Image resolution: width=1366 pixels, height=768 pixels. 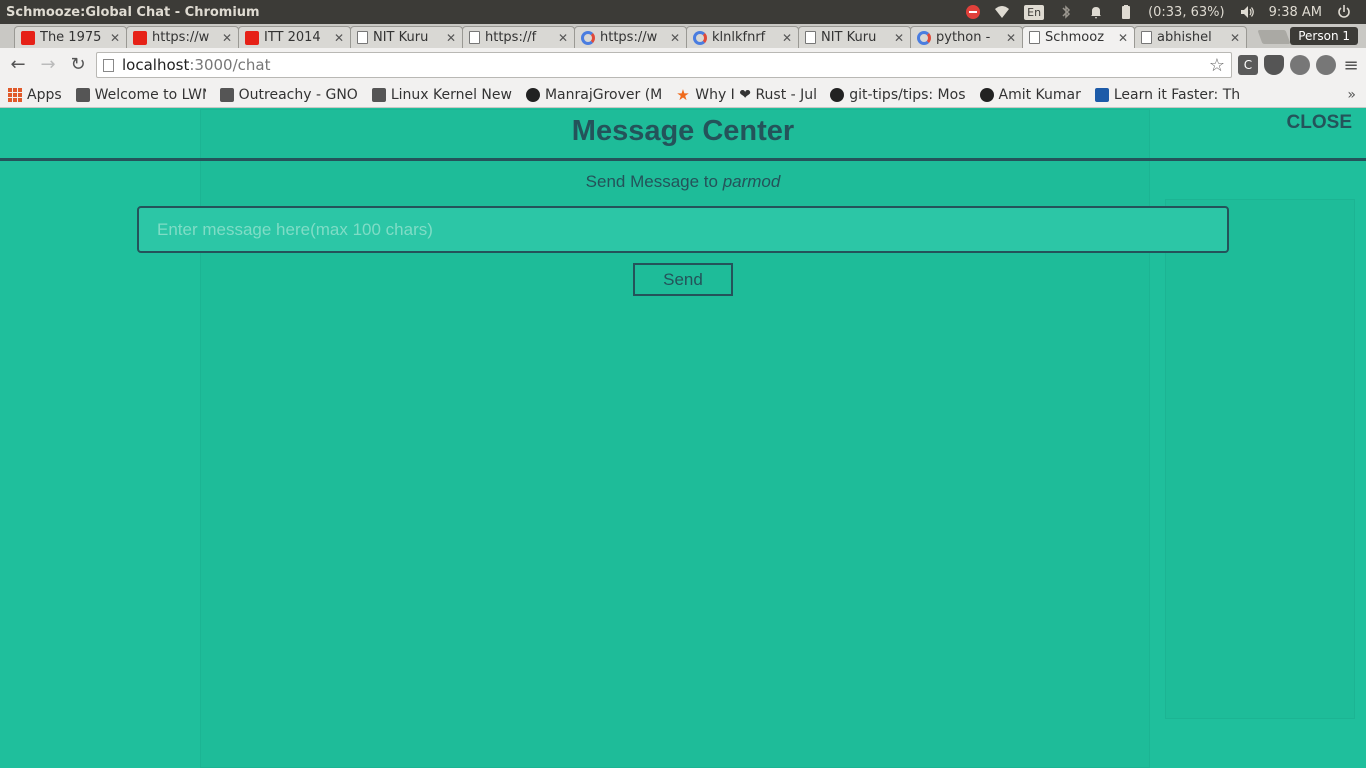 I want to click on send-to-line: Send Message to parmod, so click(x=683, y=182).